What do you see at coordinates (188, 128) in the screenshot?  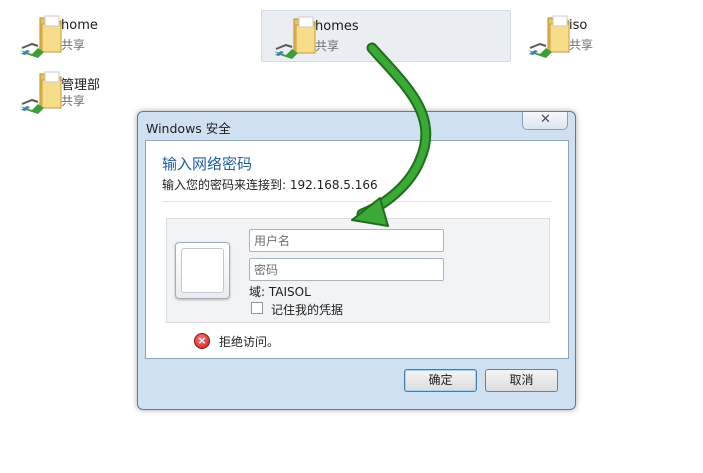 I see `dialog-title: Windows 安全` at bounding box center [188, 128].